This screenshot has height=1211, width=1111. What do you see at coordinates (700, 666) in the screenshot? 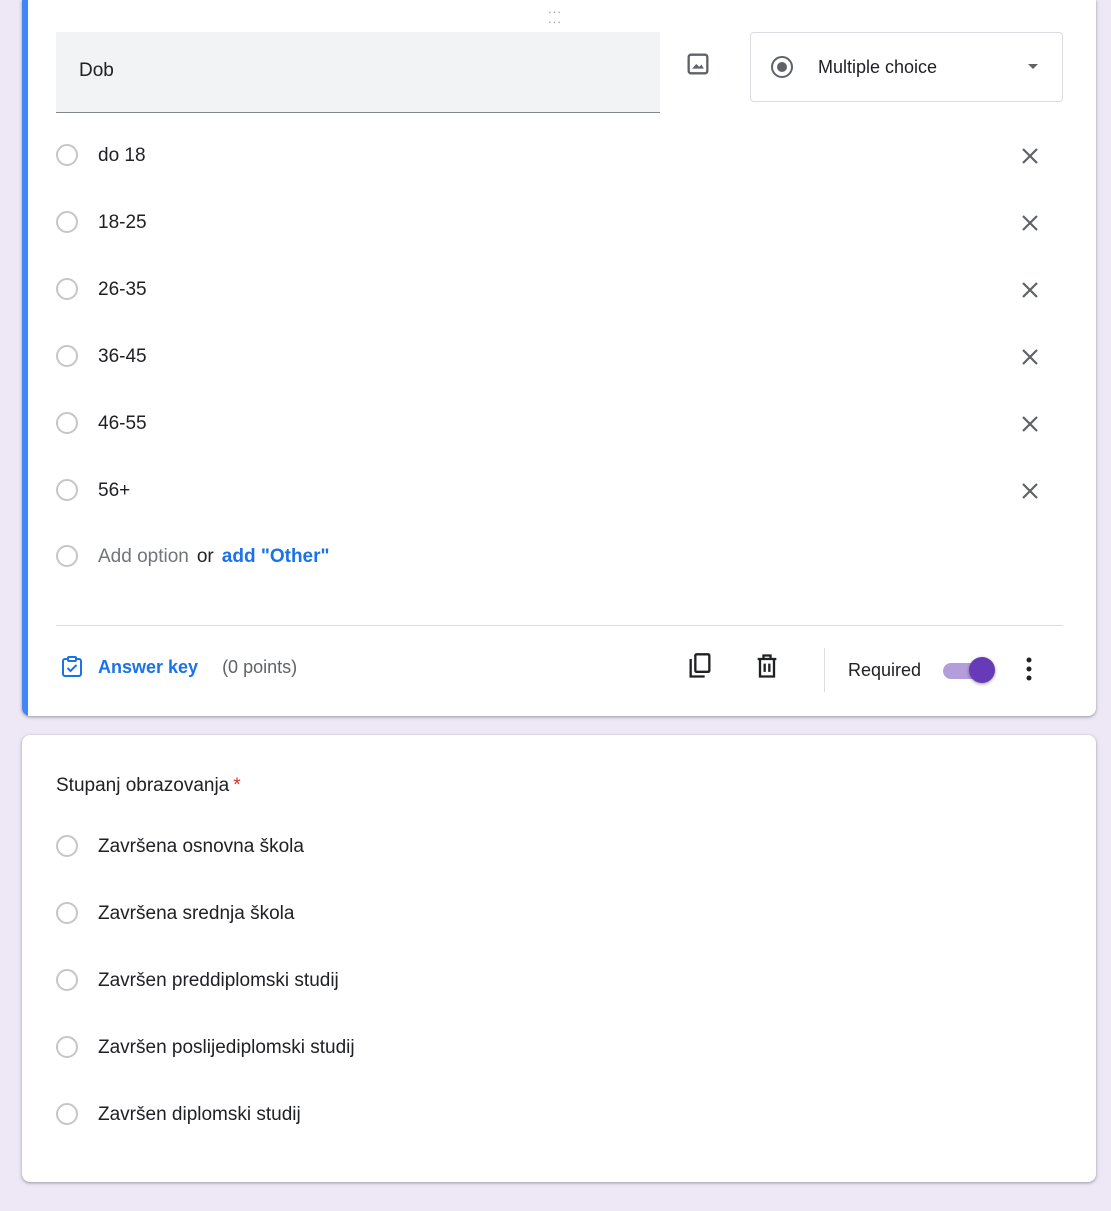
I see `duplicate-icon` at bounding box center [700, 666].